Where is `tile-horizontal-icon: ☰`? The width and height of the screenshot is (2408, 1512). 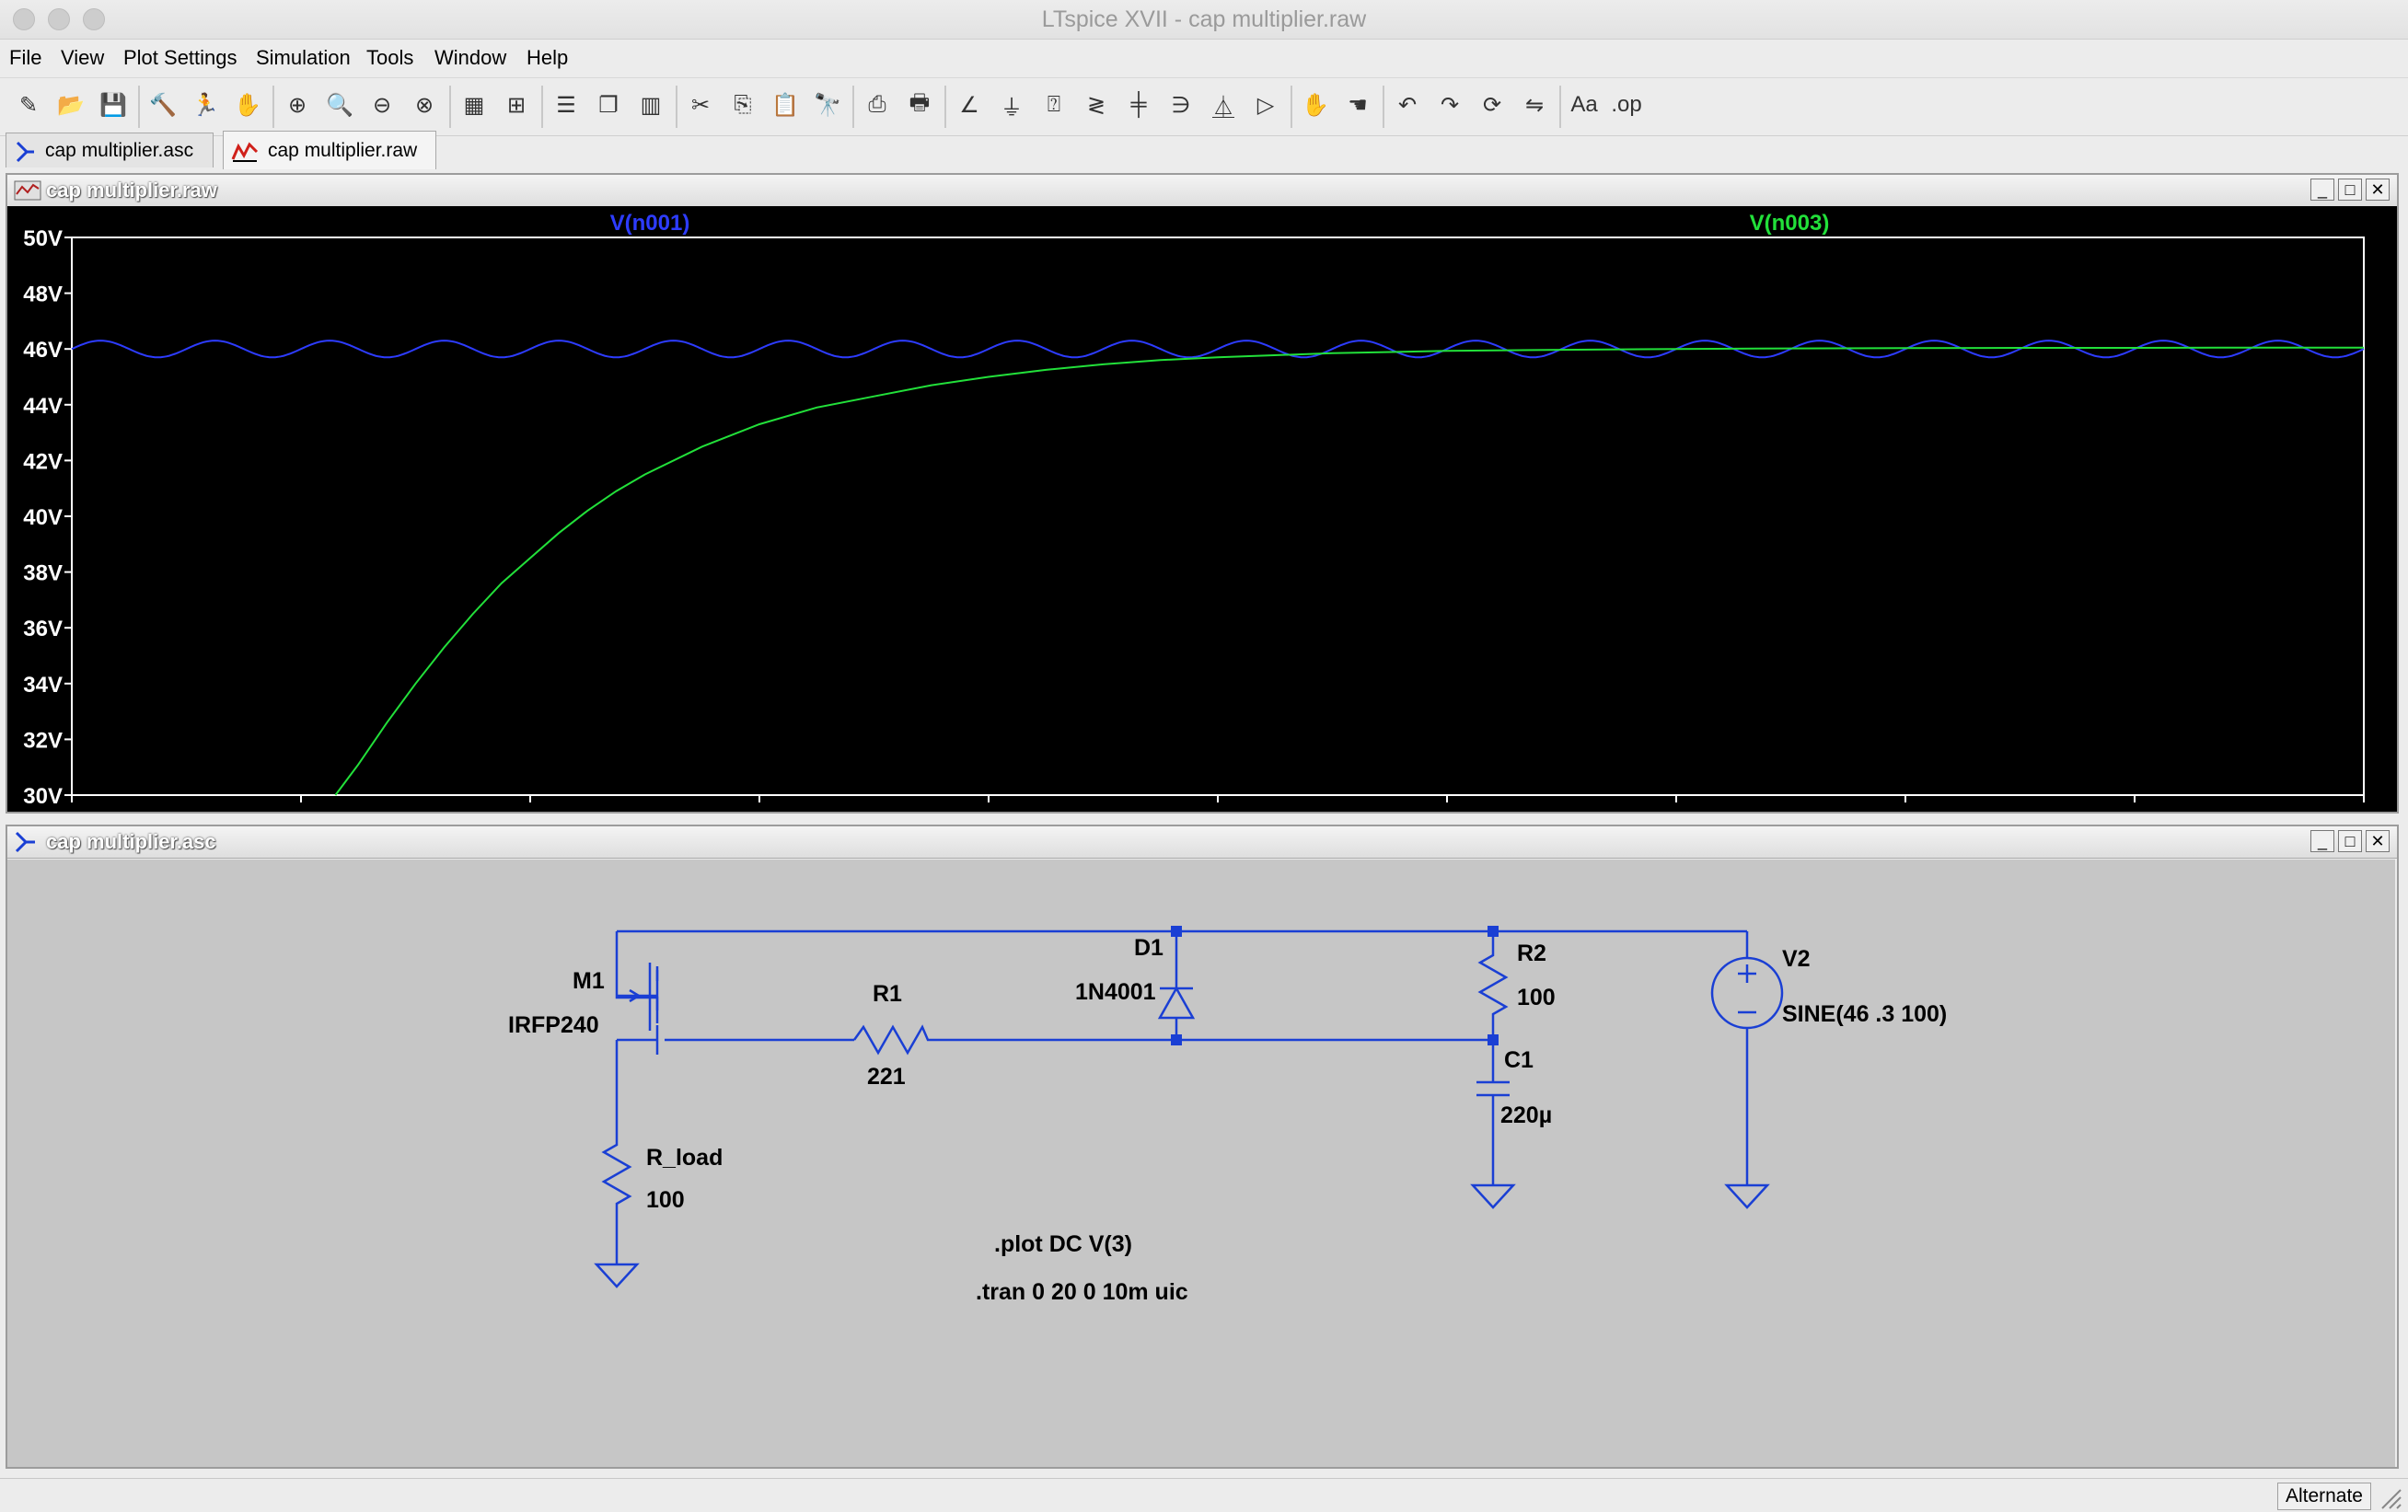
tile-horizontal-icon: ☰ is located at coordinates (566, 105).